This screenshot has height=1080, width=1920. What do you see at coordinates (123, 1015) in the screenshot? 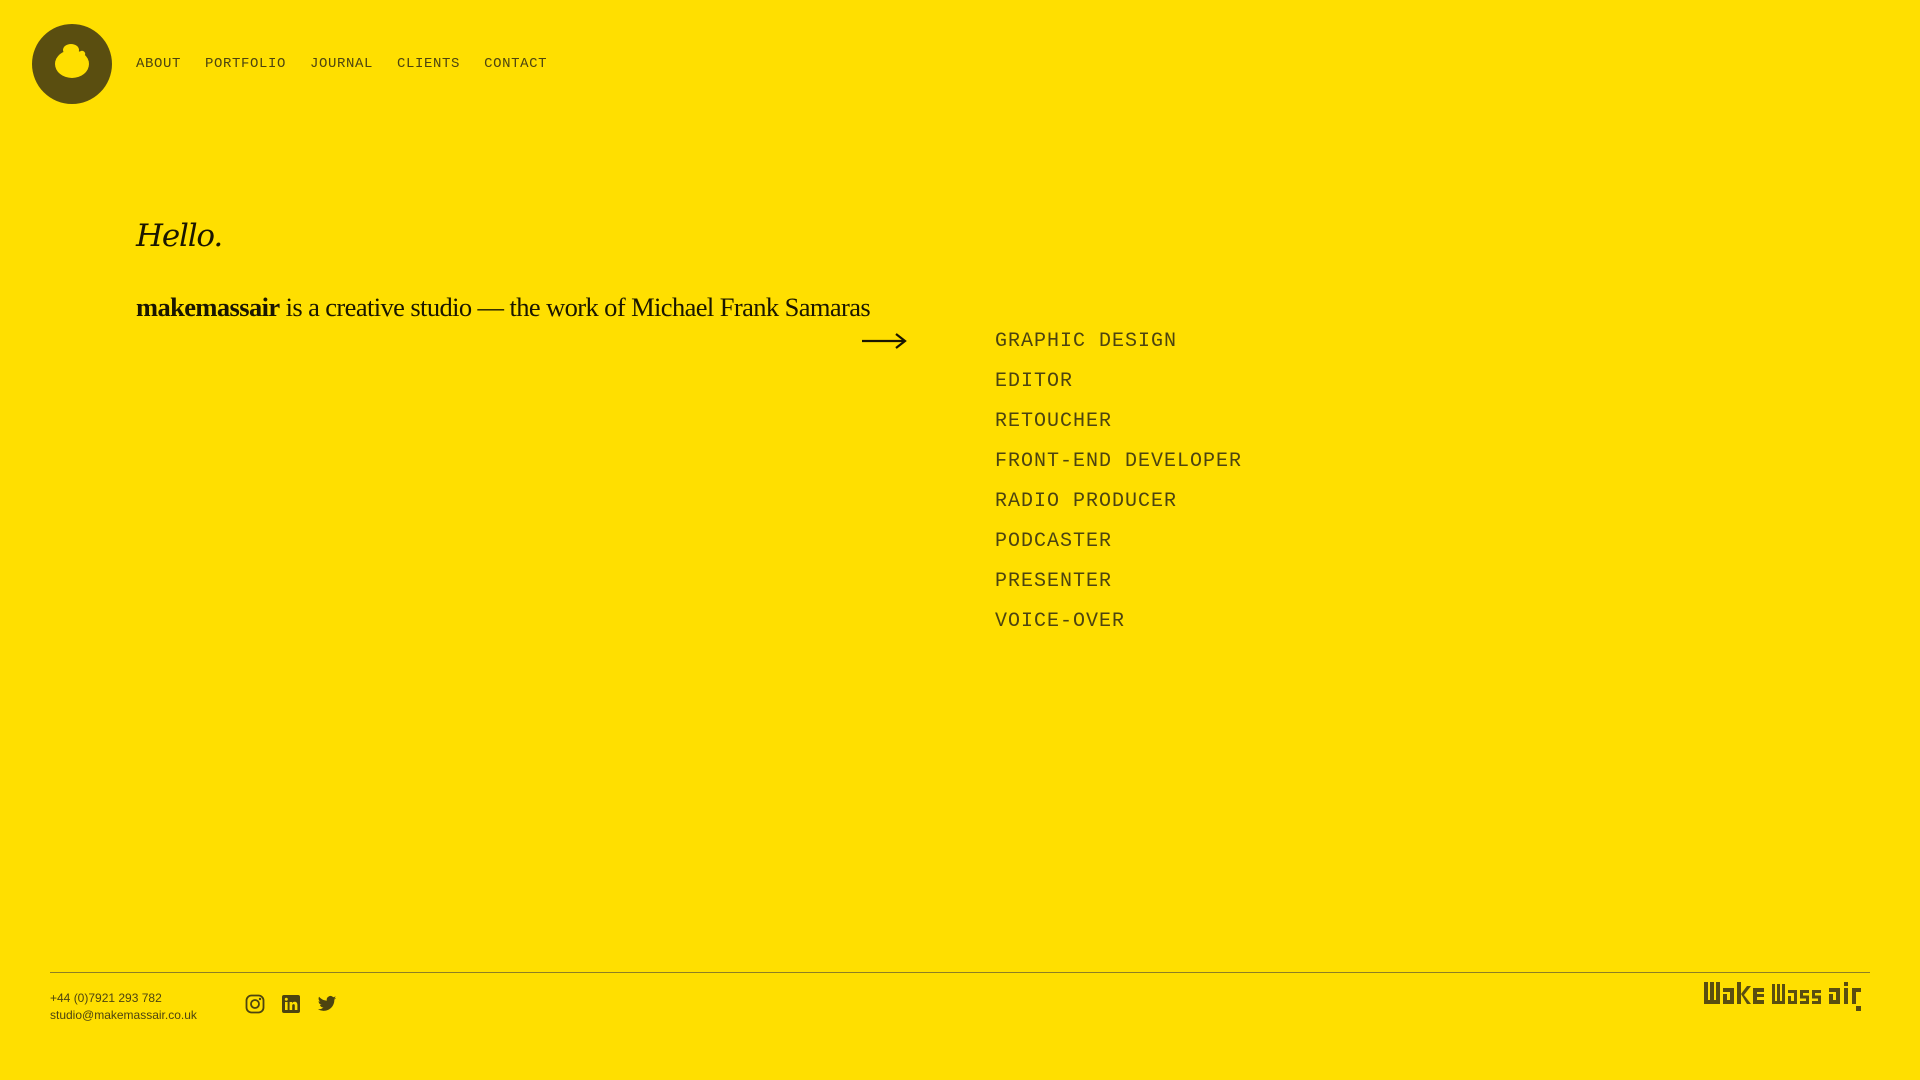
I see `email-link: studio@makemassair.co.uk` at bounding box center [123, 1015].